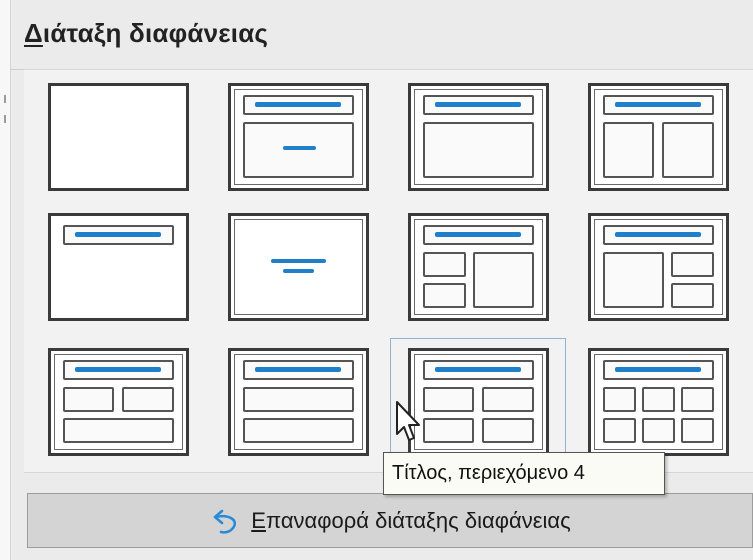 The width and height of the screenshot is (753, 560). I want to click on layout-title-2-content-and-content, so click(478, 267).